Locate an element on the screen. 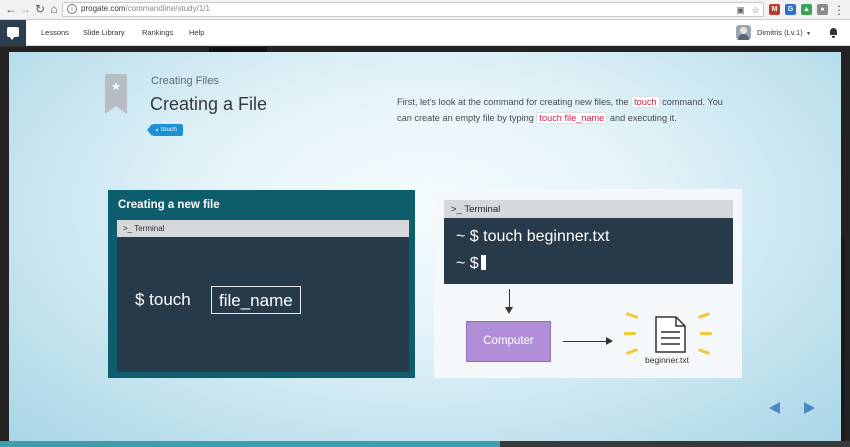 The image size is (850, 447). terminal-window: >_ Terminal ~ $ touch beginner.txt ~ $ is located at coordinates (588, 242).